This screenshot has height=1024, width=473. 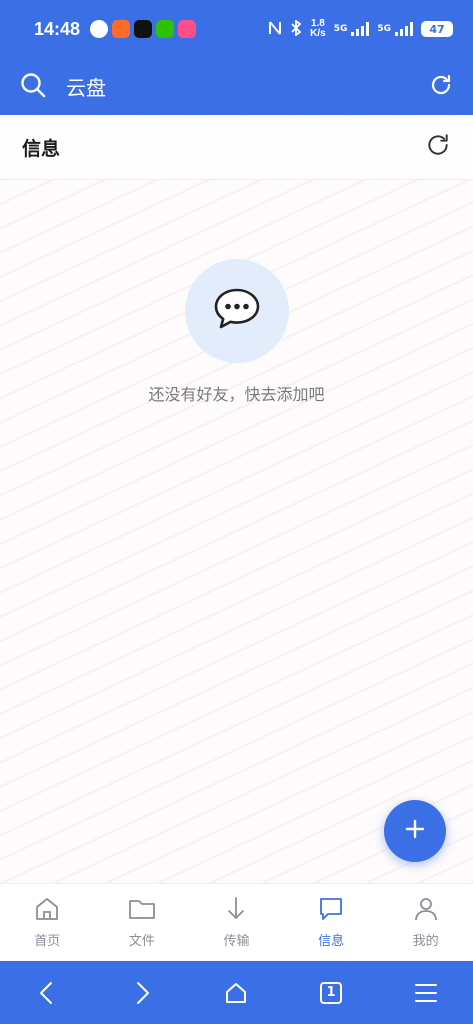 What do you see at coordinates (437, 29) in the screenshot?
I see `battery-indicator: 47` at bounding box center [437, 29].